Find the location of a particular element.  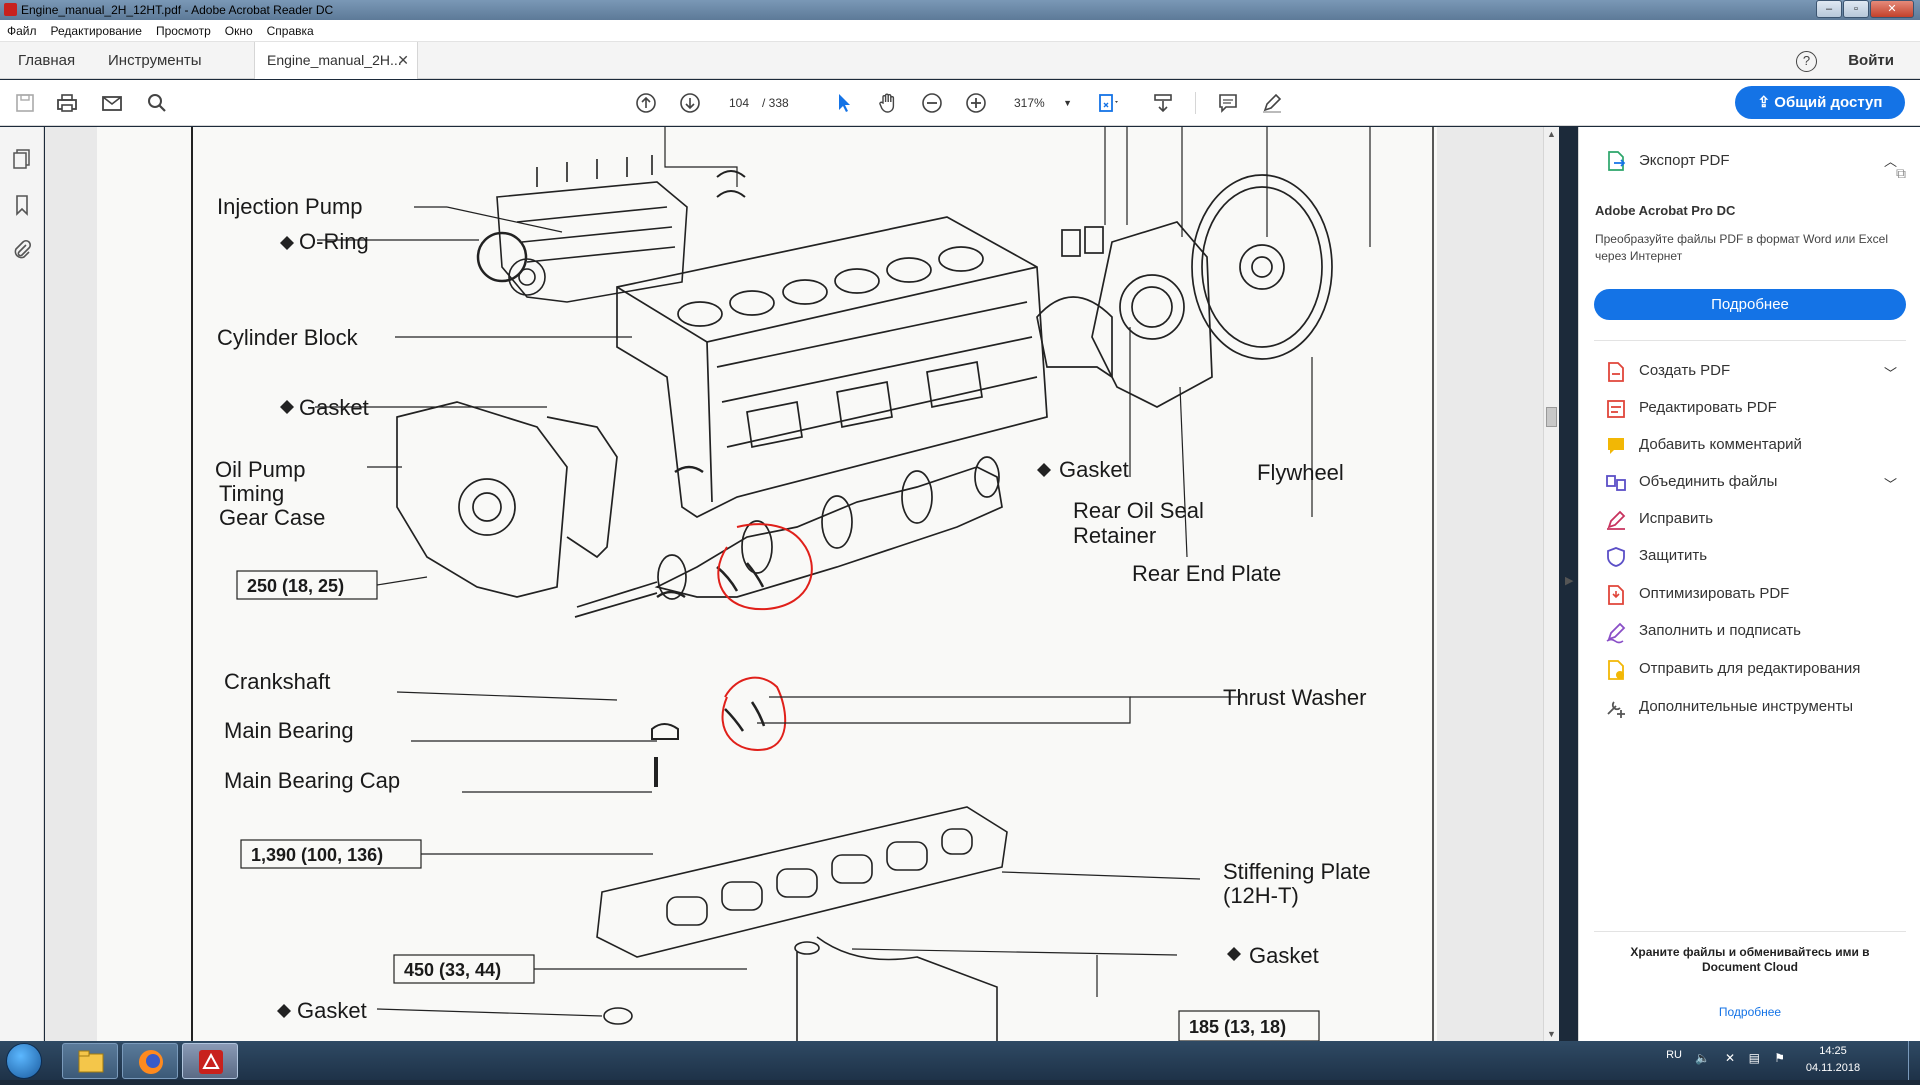

page-number-input: 104 is located at coordinates (739, 103).